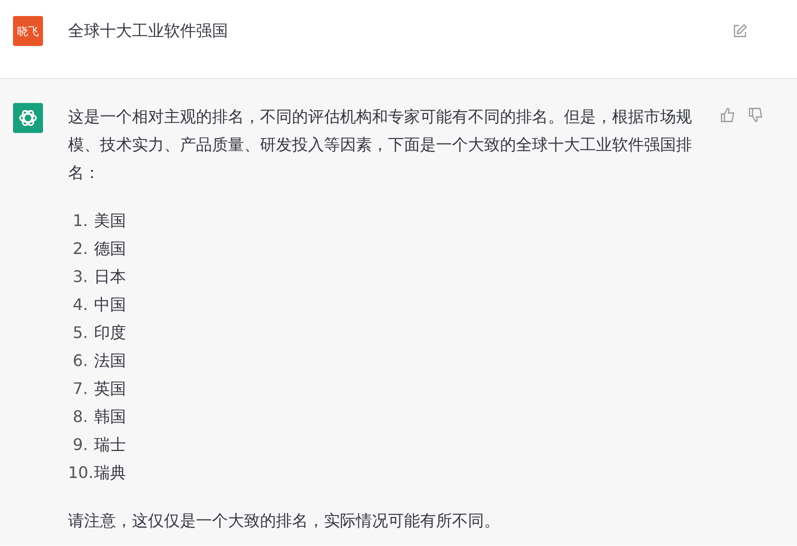 The width and height of the screenshot is (797, 546). What do you see at coordinates (148, 31) in the screenshot?
I see `user-message: 全球十大工业软件强国` at bounding box center [148, 31].